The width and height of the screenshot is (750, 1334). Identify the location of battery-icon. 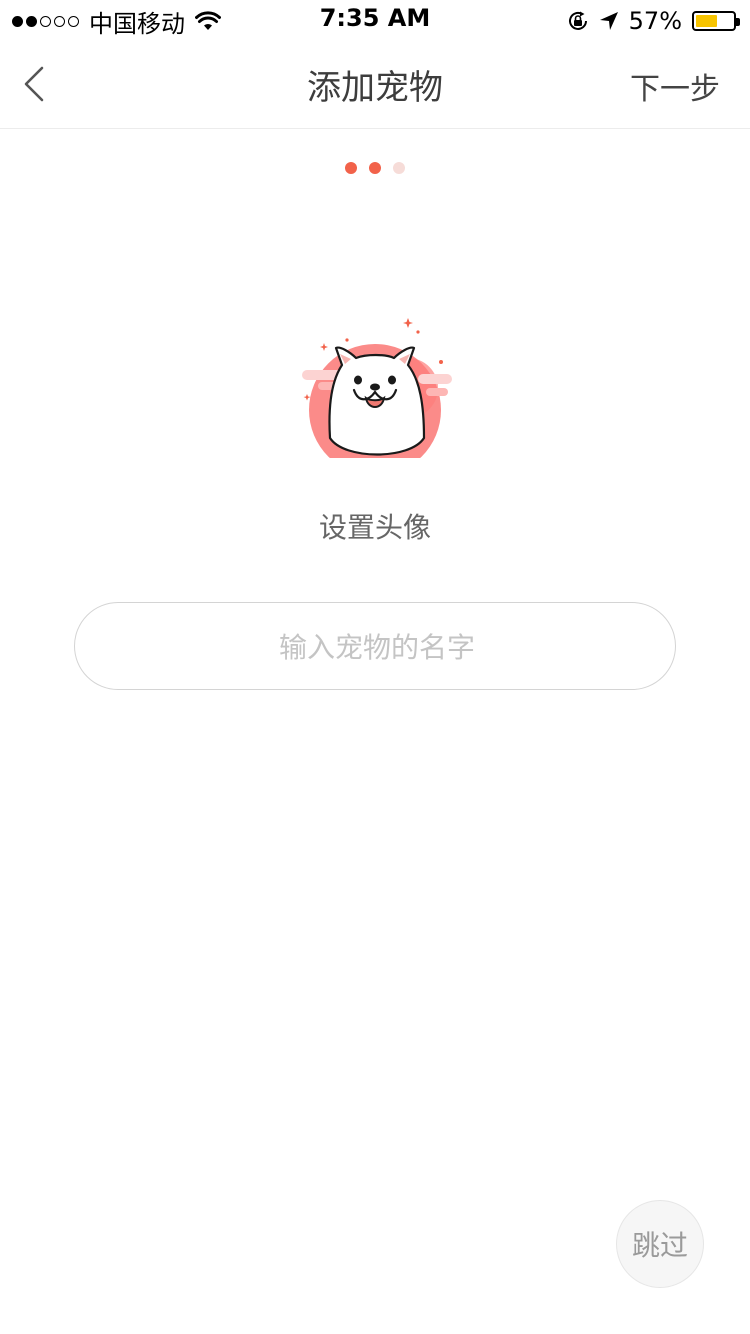
(716, 21).